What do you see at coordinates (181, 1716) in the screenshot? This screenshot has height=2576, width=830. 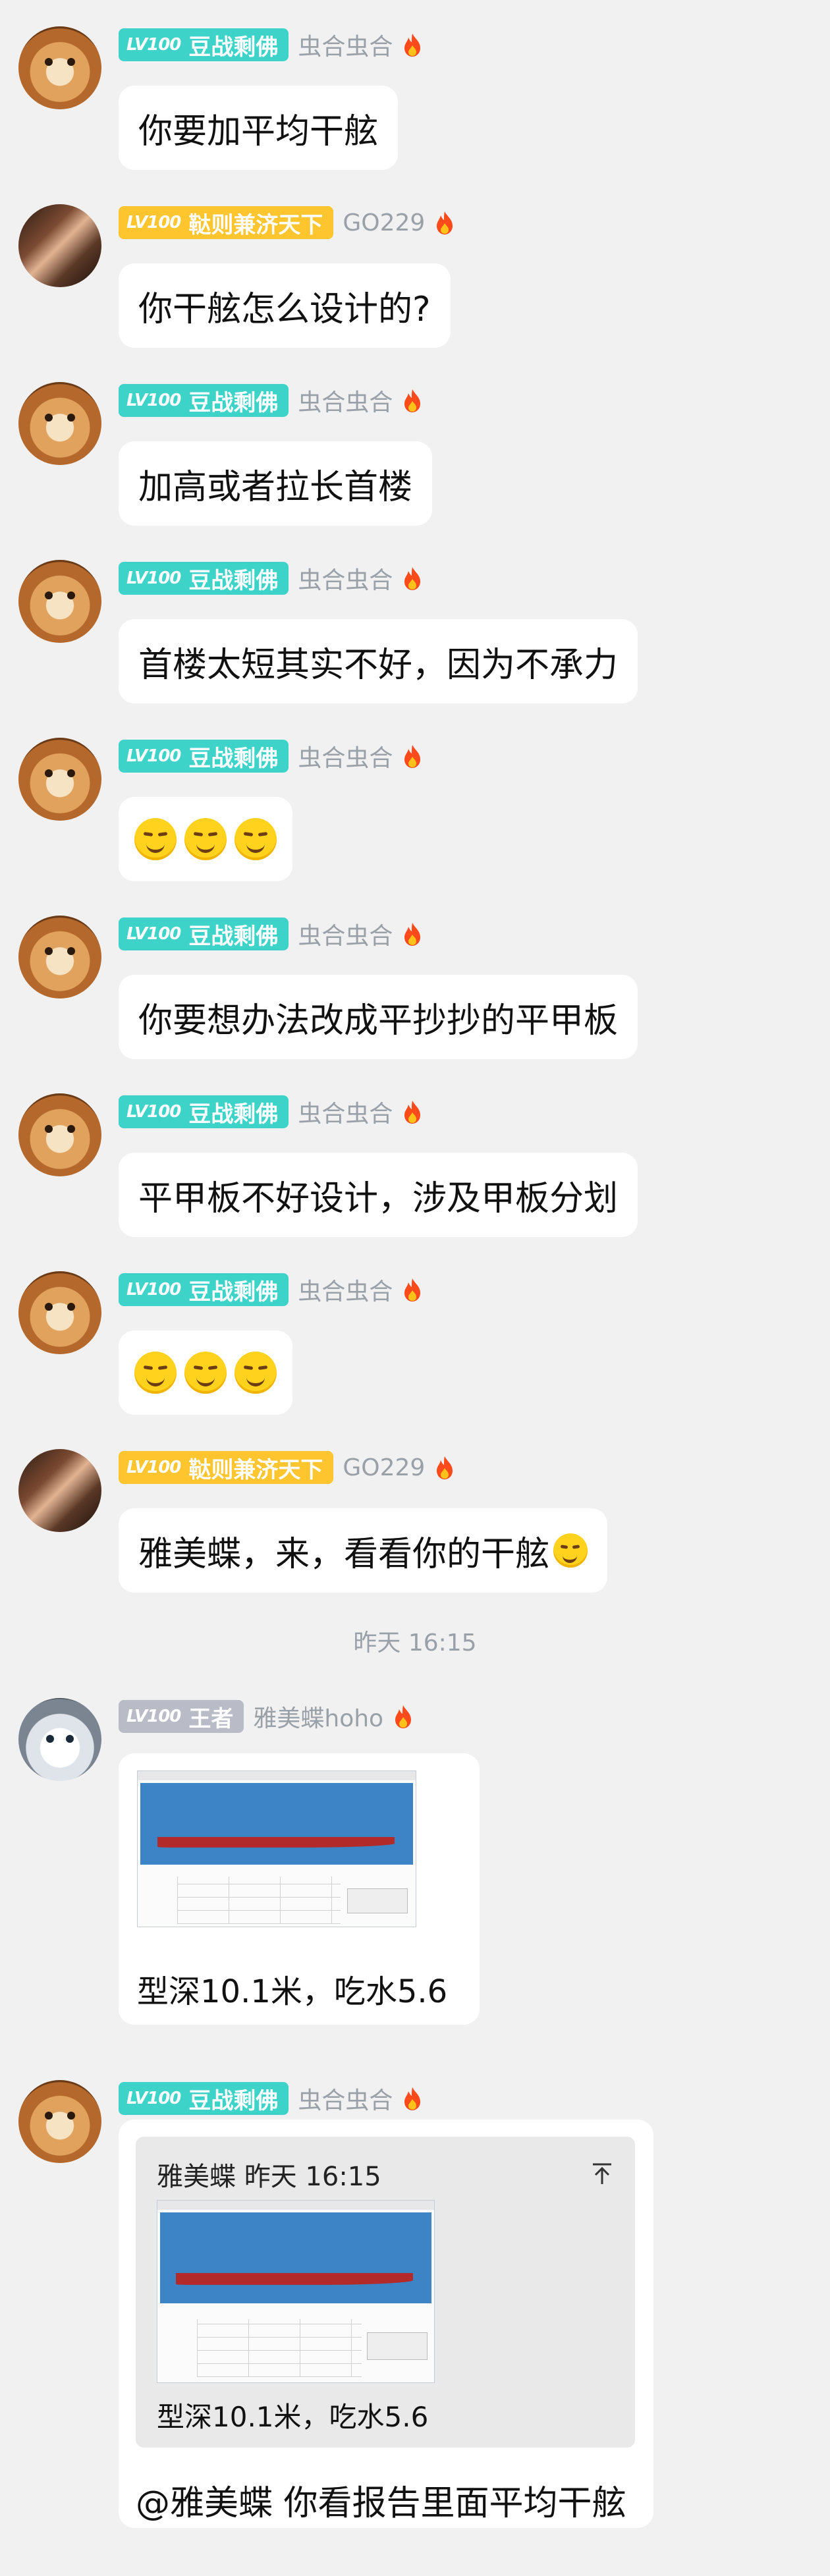 I see `level-badge: LV100 王者` at bounding box center [181, 1716].